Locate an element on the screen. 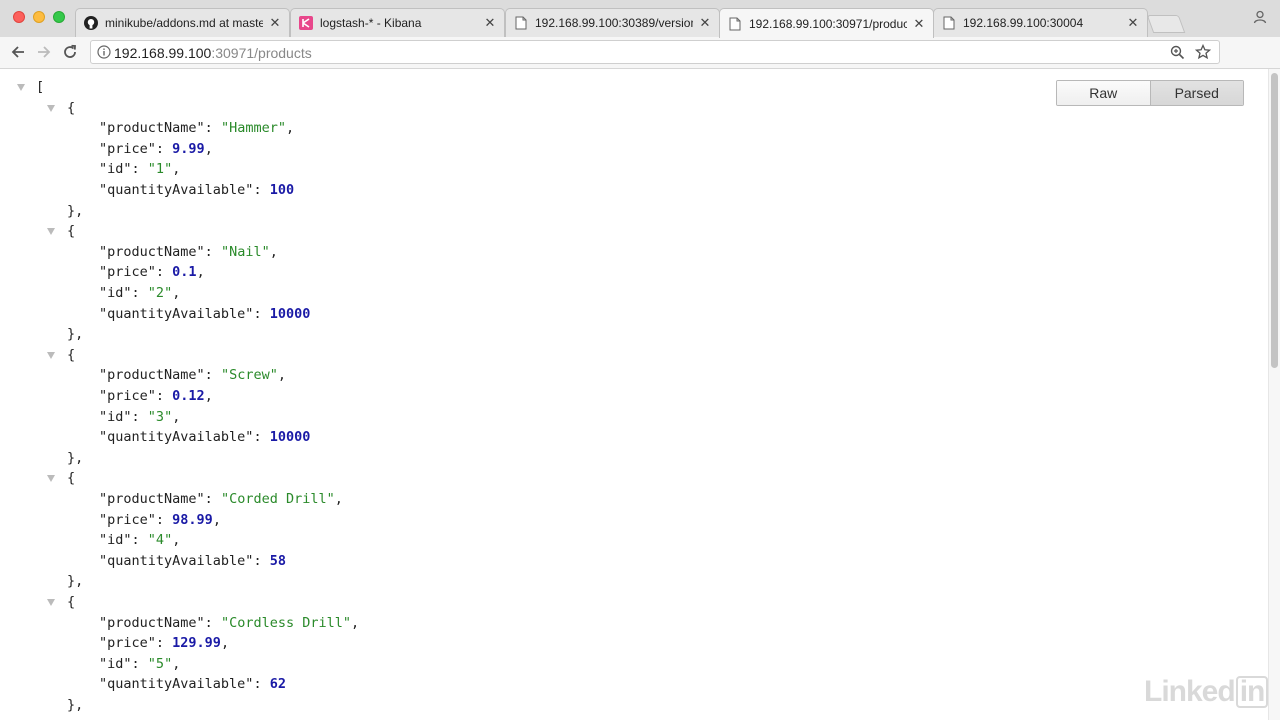 This screenshot has height=720, width=1280. json-field-price: "price": 98.99, is located at coordinates (160, 520).